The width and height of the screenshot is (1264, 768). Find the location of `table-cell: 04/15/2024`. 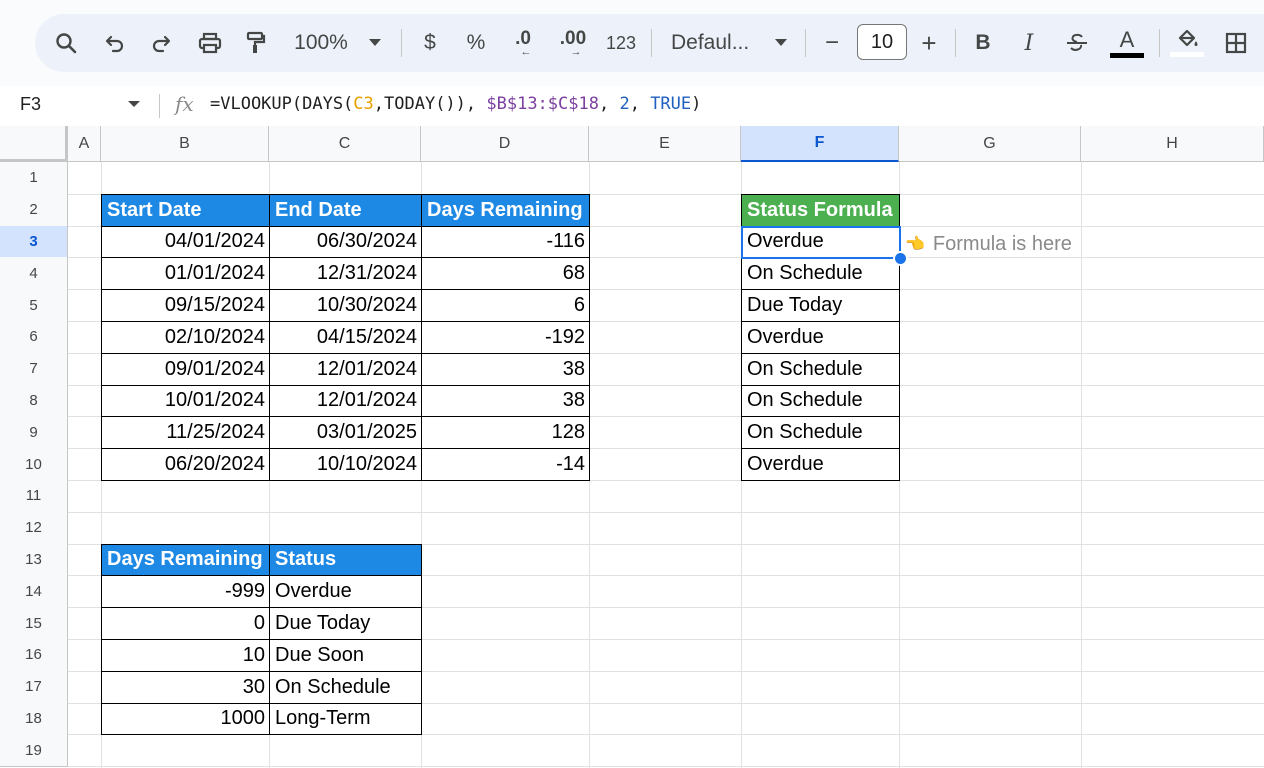

table-cell: 04/15/2024 is located at coordinates (345, 337).